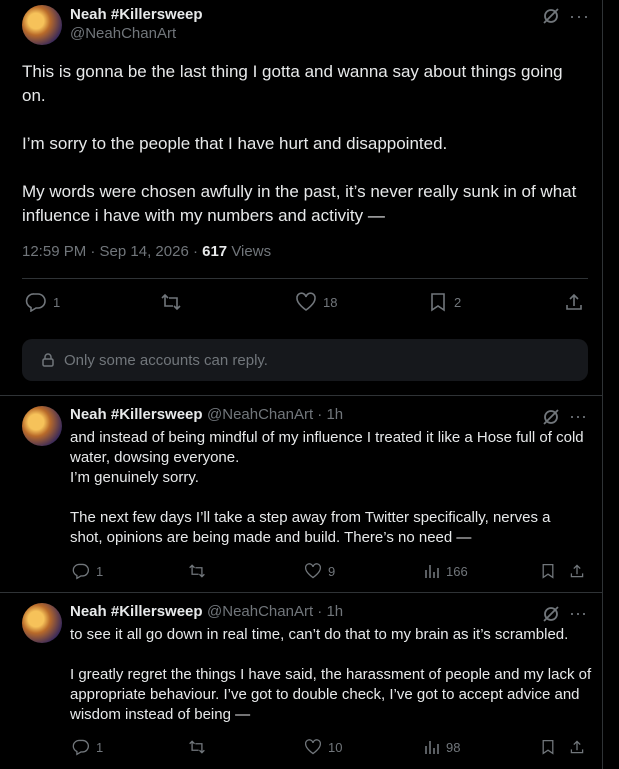 The image size is (619, 769). Describe the element at coordinates (332, 571) in the screenshot. I see `like-count: 9` at that location.